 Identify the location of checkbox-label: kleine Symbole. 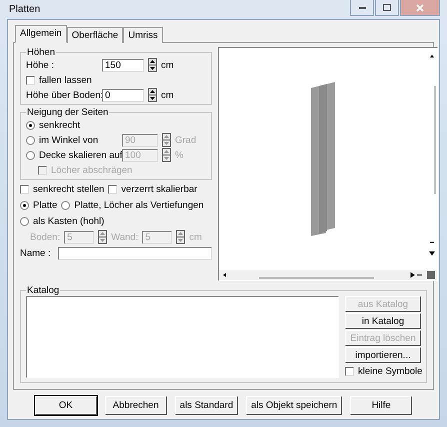
(390, 371).